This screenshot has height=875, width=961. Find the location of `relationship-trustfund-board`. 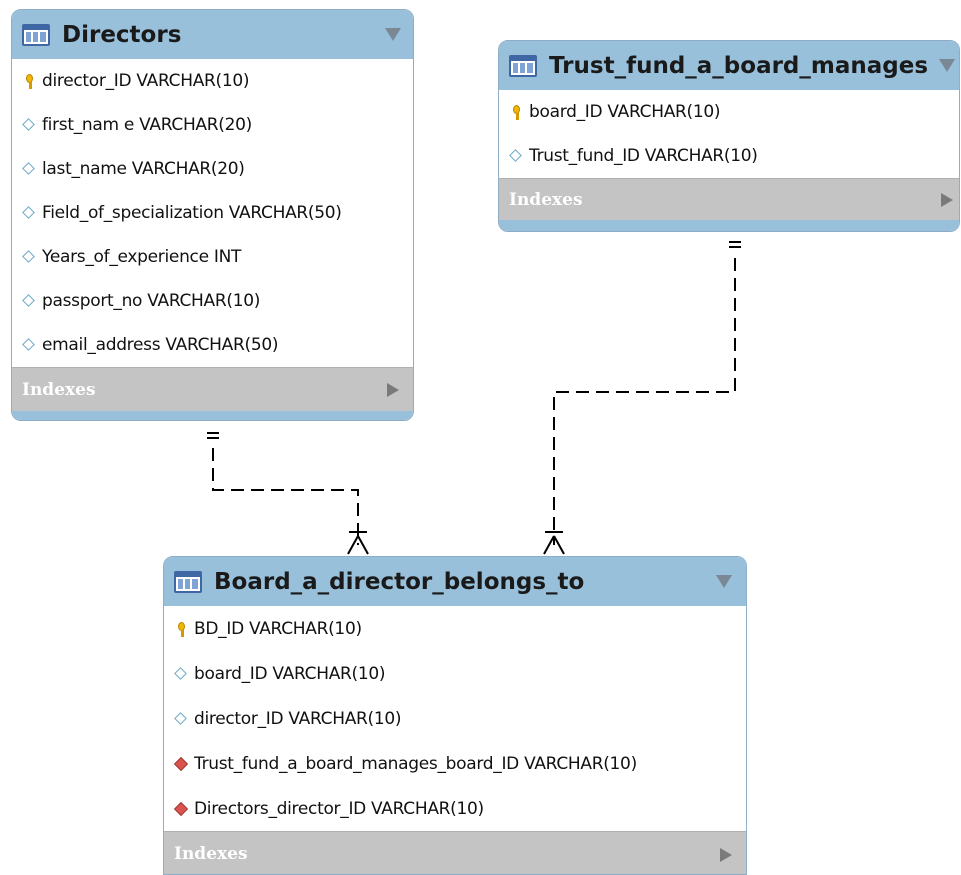

relationship-trustfund-board is located at coordinates (642, 398).